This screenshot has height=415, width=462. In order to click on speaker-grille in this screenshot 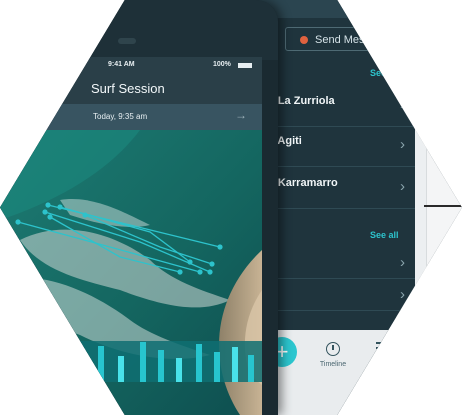, I will do `click(127, 41)`.